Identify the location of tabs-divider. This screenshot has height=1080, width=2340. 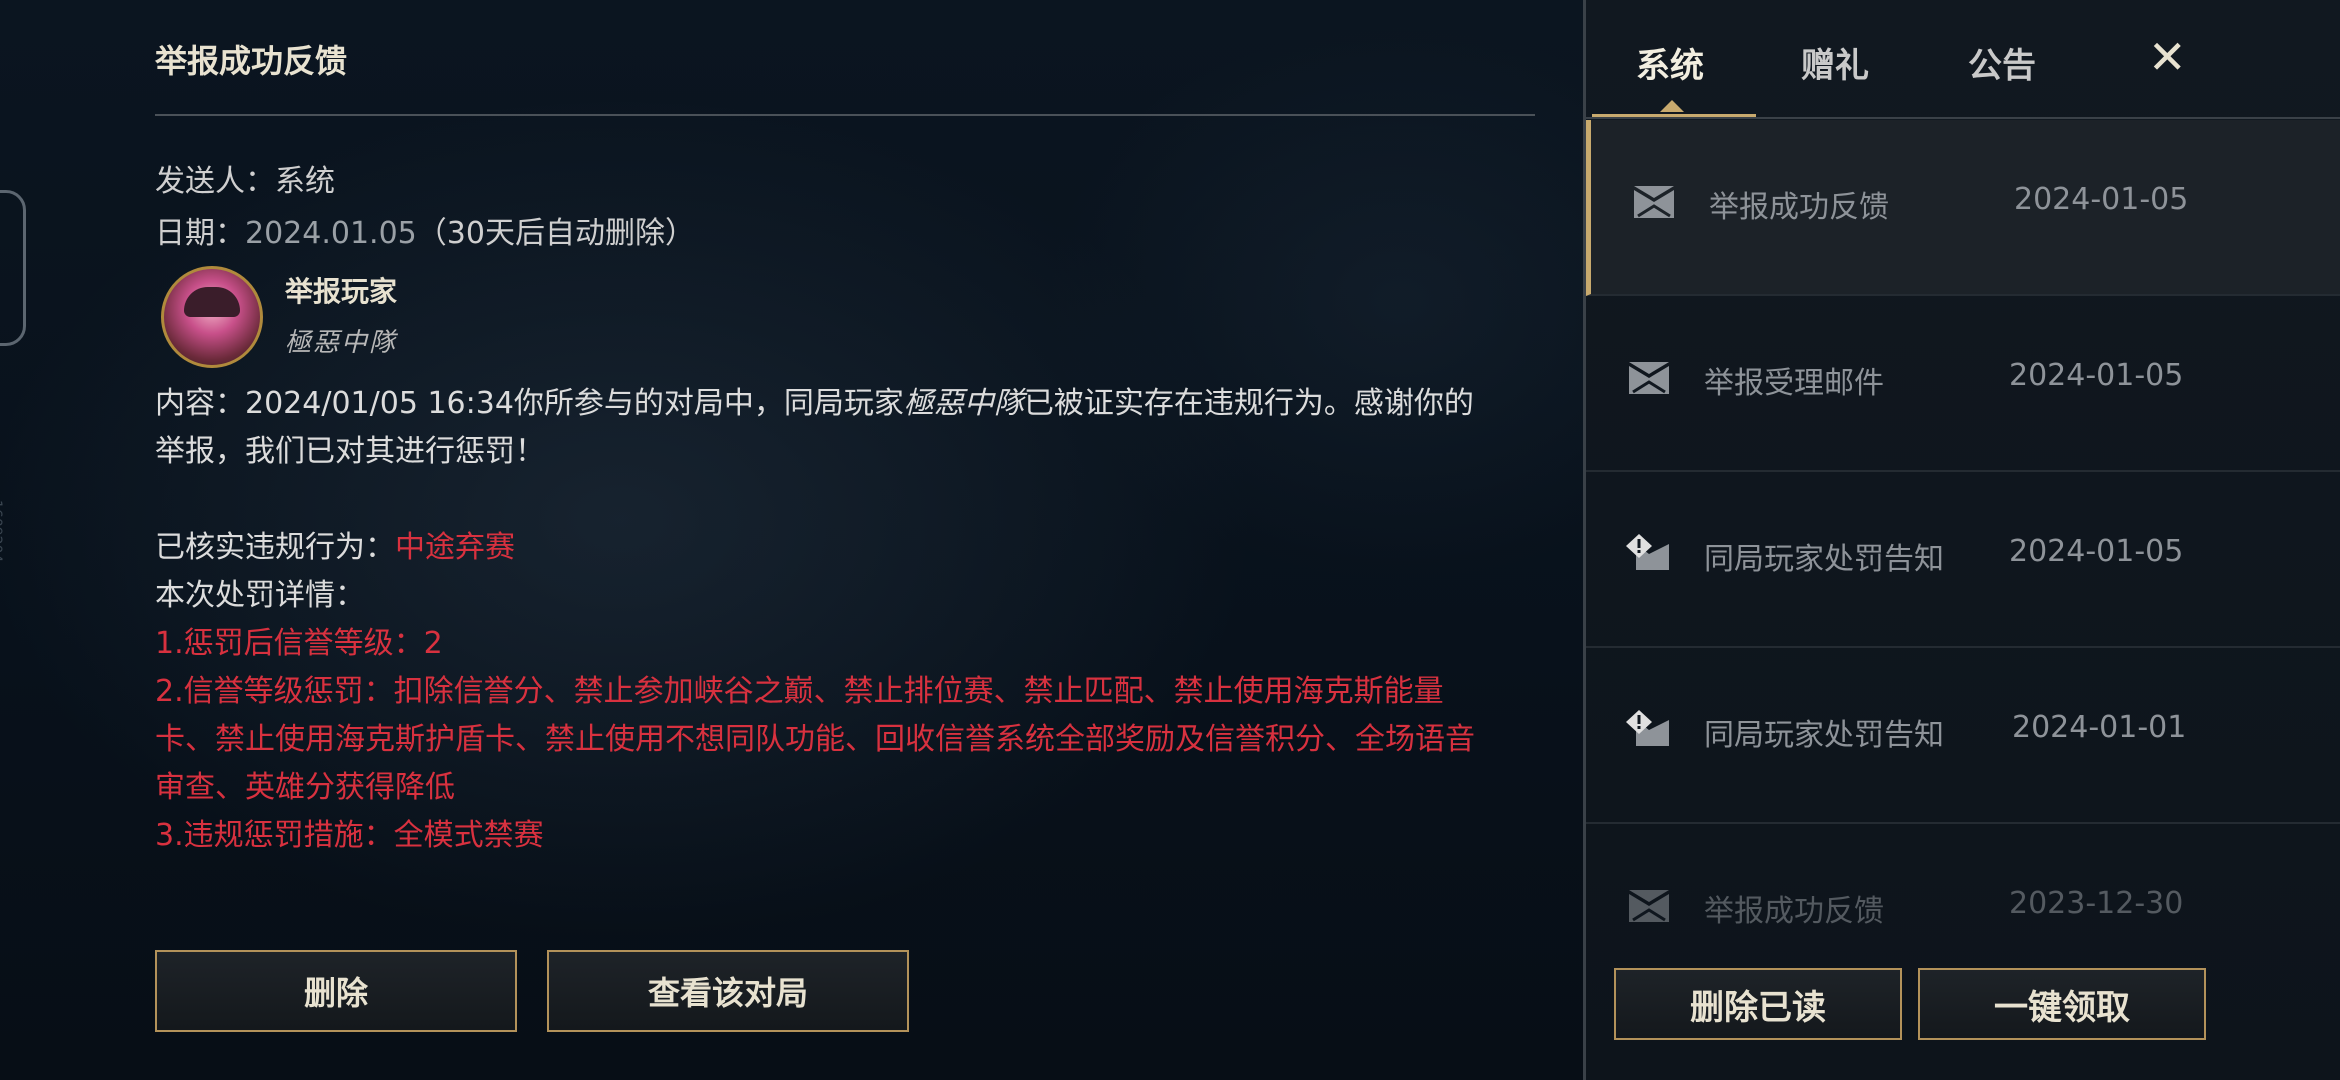
(1963, 118).